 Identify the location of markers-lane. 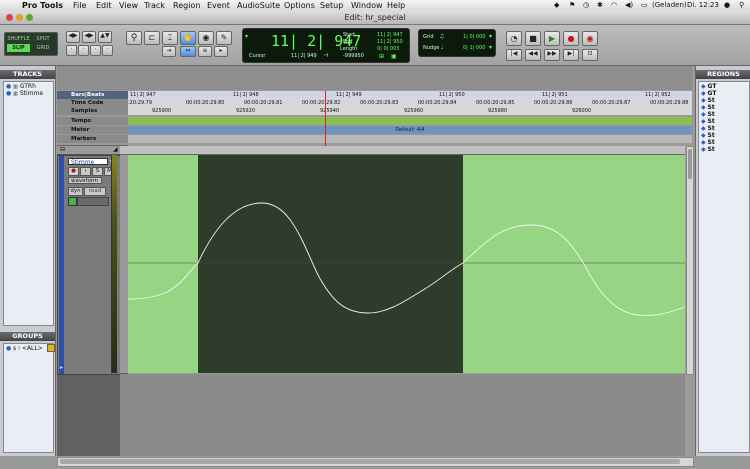
(410, 139).